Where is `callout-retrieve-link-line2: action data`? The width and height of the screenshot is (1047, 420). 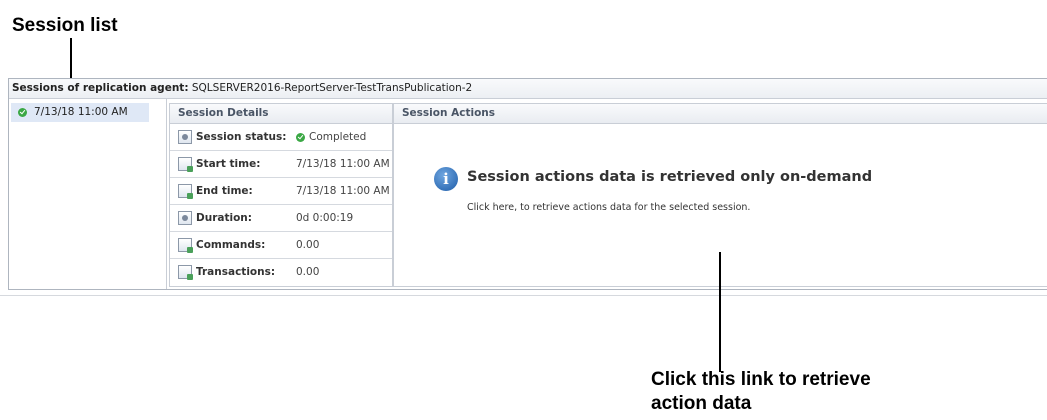 callout-retrieve-link-line2: action data is located at coordinates (701, 403).